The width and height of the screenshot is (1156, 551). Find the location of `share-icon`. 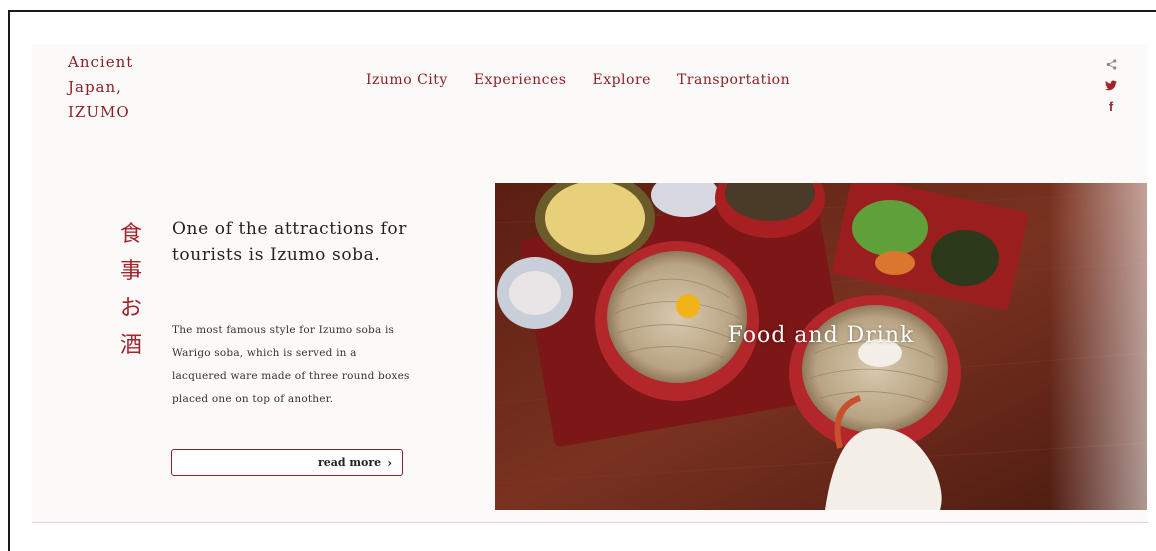

share-icon is located at coordinates (1111, 64).